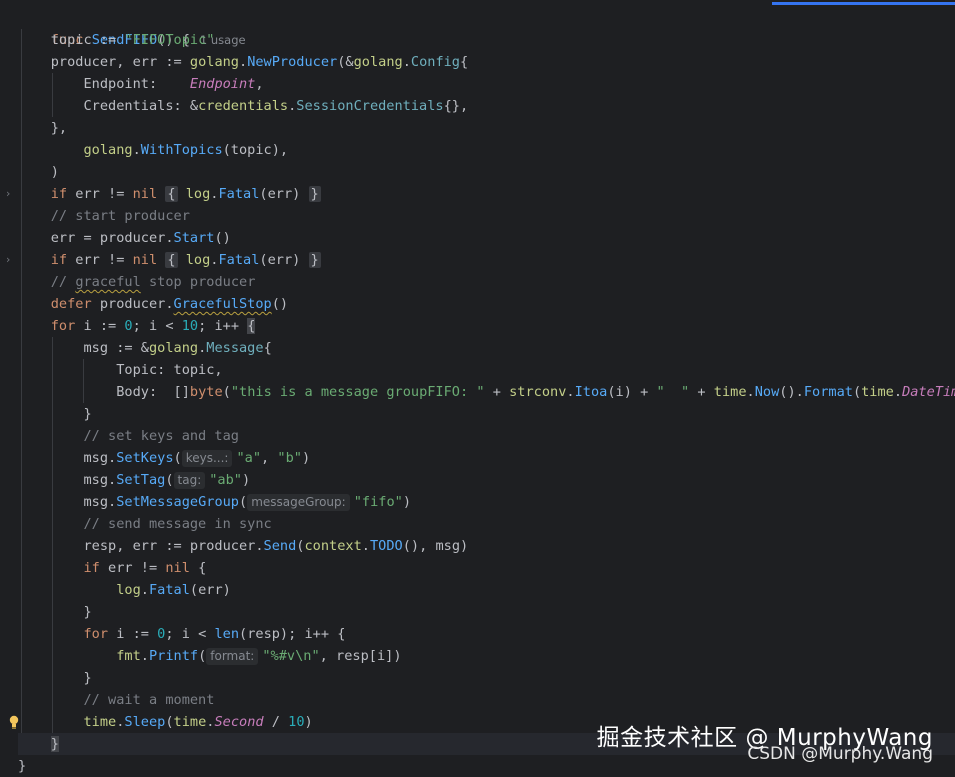 This screenshot has width=955, height=777. I want to click on package-name: context, so click(333, 546).